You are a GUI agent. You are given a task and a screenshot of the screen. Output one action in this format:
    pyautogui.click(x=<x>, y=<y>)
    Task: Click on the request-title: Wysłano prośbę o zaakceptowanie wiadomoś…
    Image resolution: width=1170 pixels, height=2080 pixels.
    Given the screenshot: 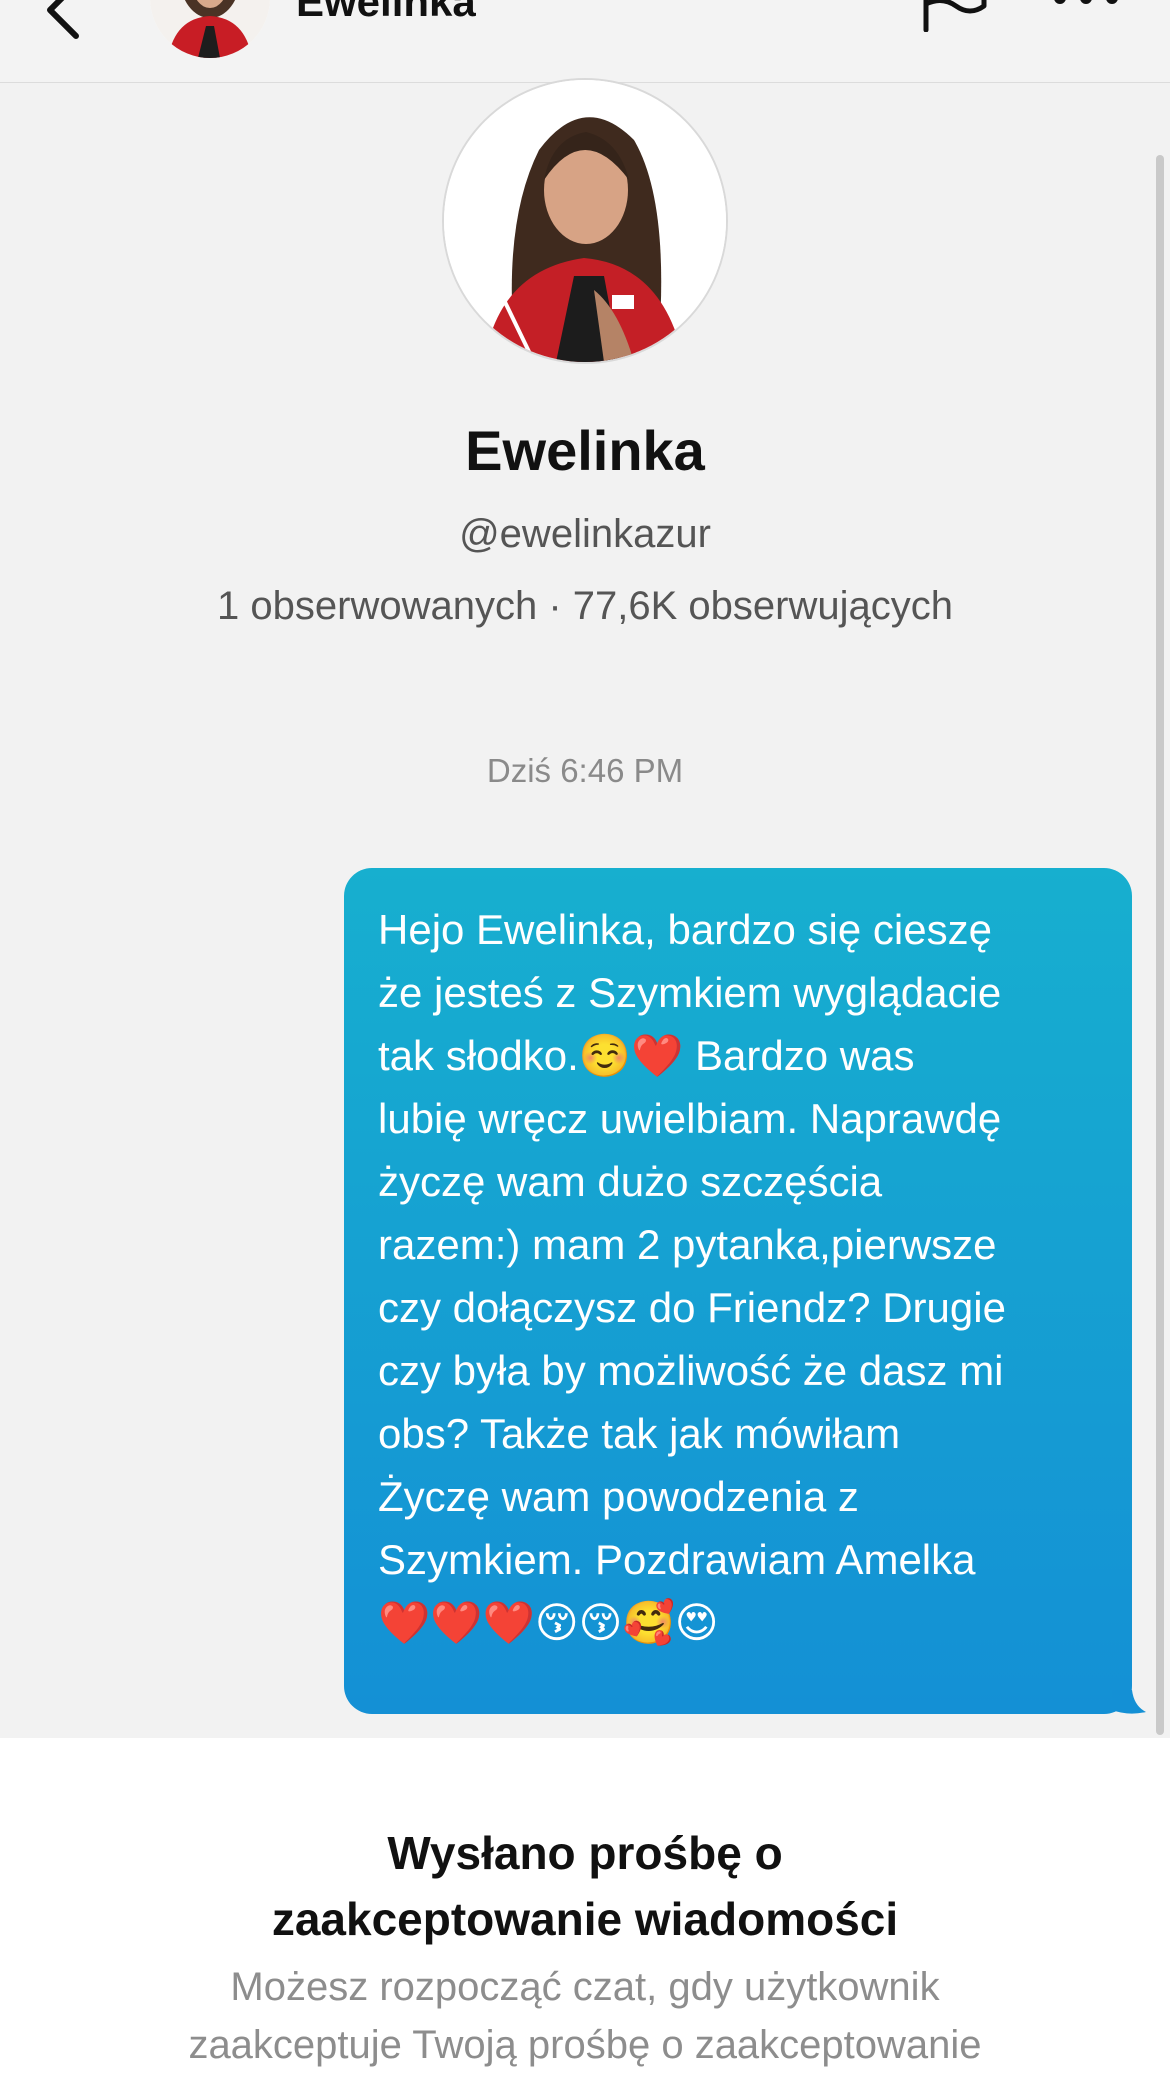 What is the action you would take?
    pyautogui.click(x=585, y=1886)
    